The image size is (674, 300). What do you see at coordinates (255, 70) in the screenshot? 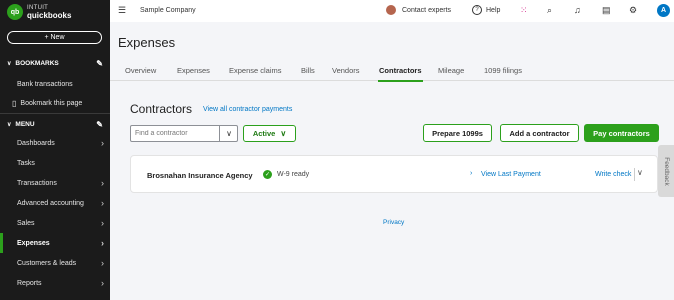
I see `tab-expense-claims: Expense claims` at bounding box center [255, 70].